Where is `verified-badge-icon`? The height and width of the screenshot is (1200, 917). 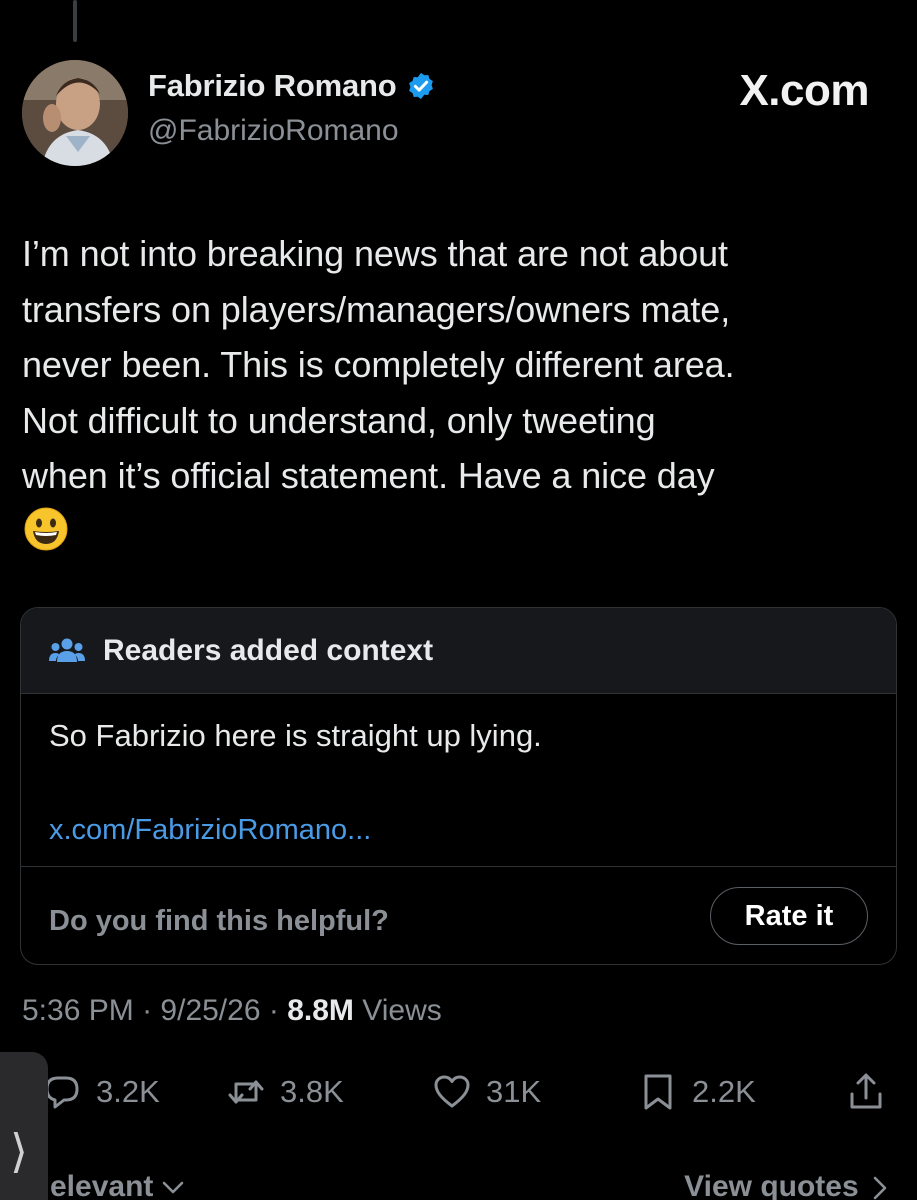
verified-badge-icon is located at coordinates (421, 86).